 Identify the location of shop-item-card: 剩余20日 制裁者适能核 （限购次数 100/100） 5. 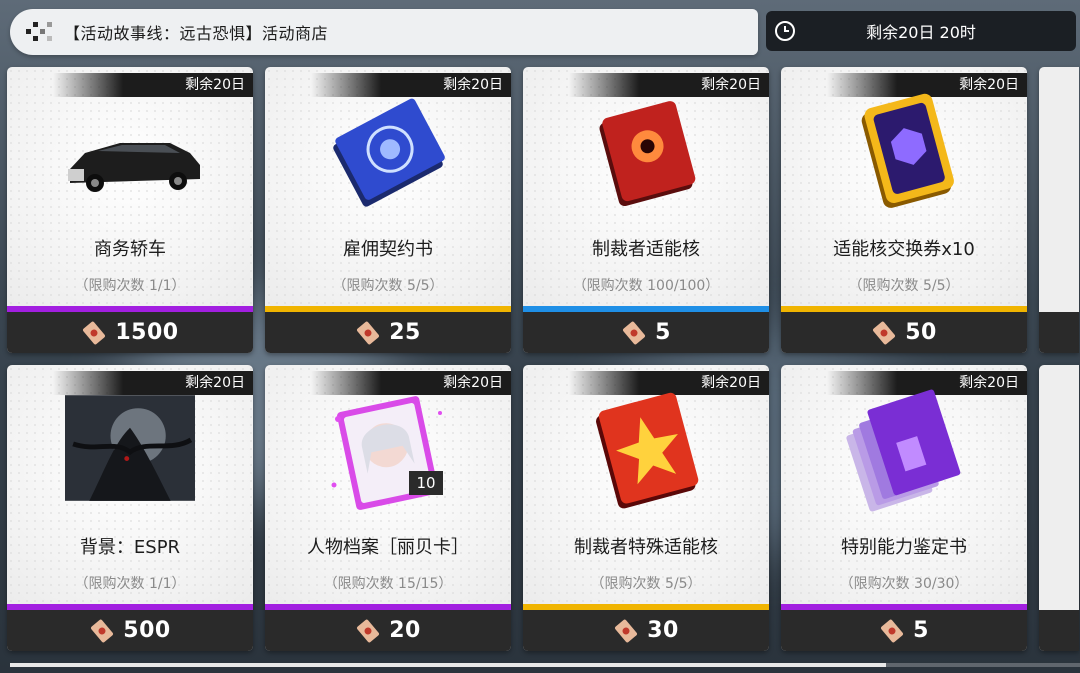
(646, 210).